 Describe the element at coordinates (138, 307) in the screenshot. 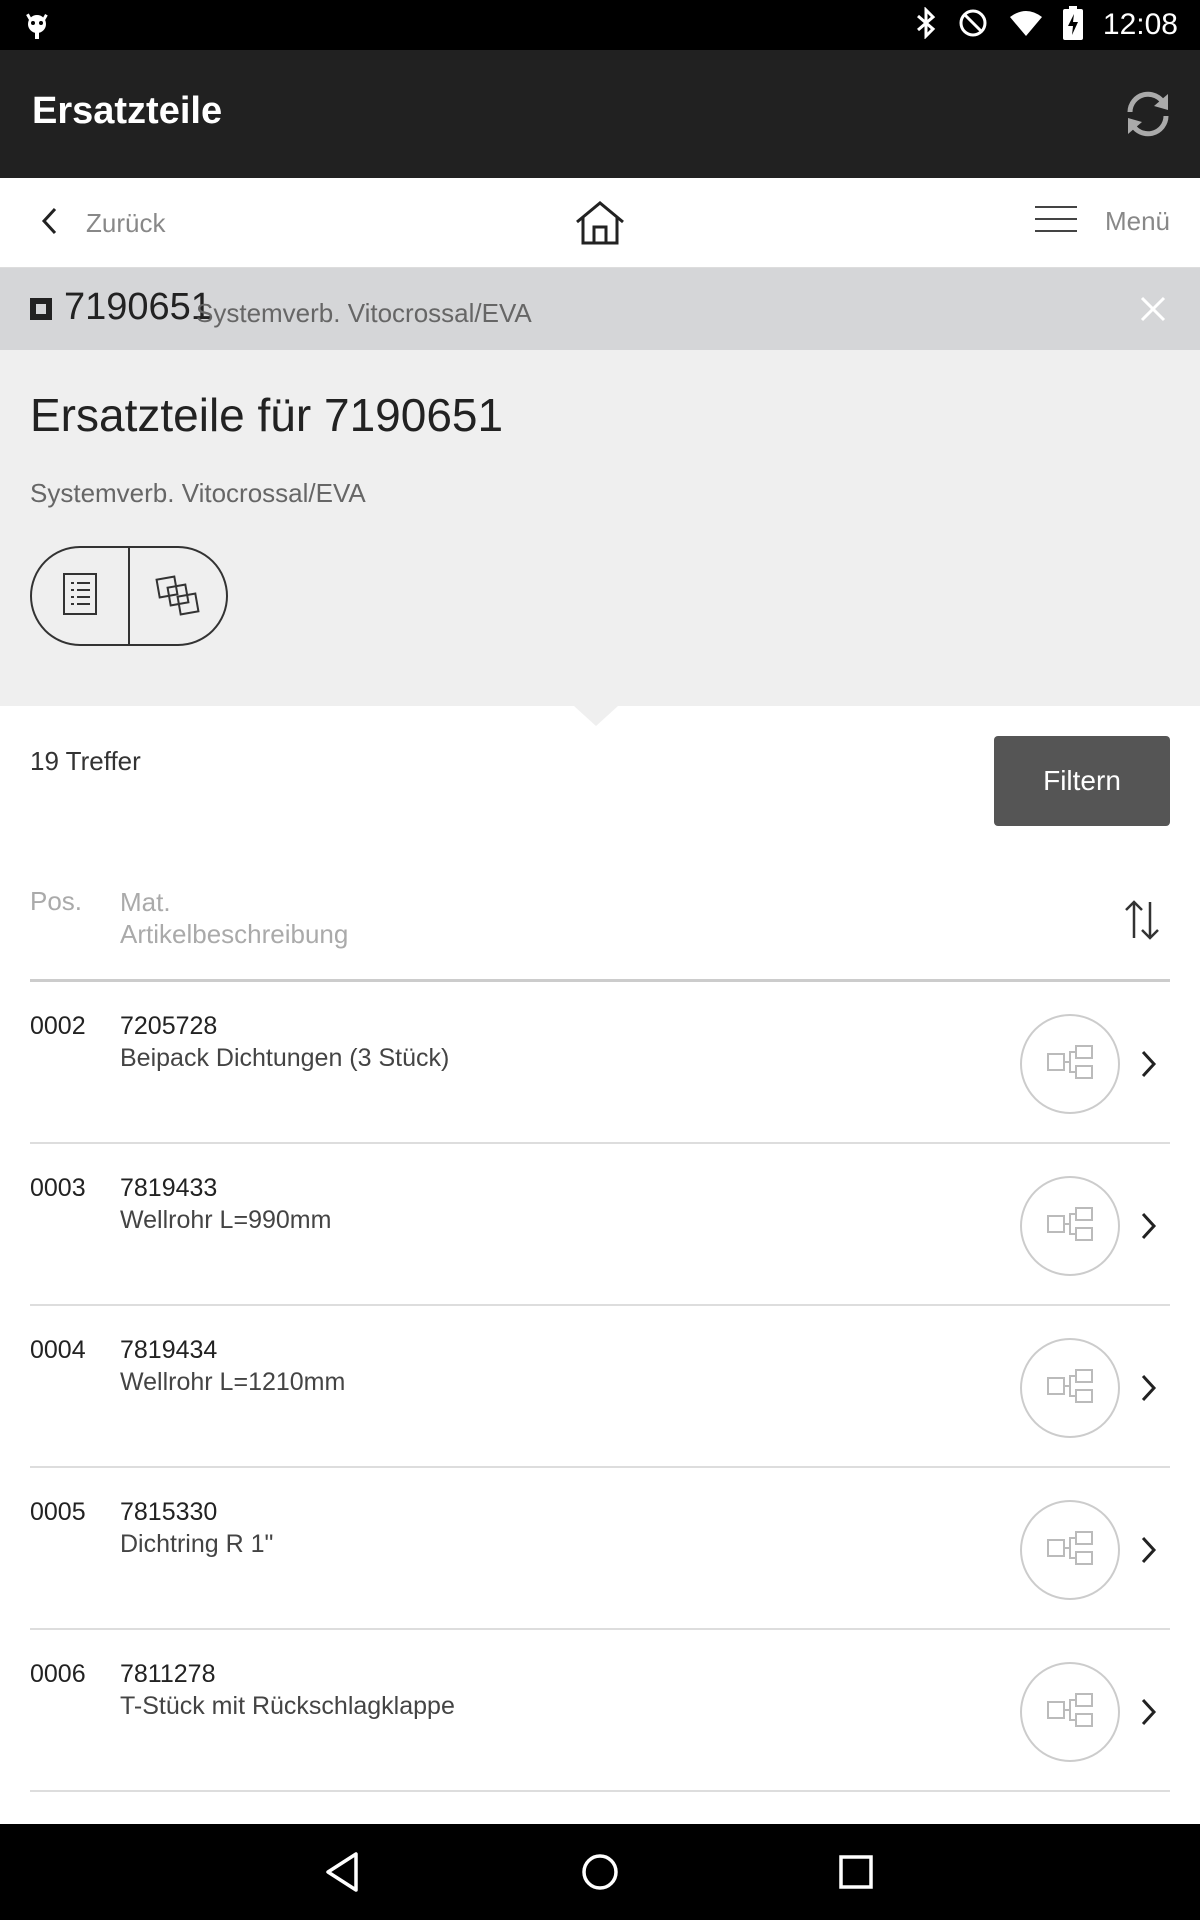

I see `item-number: 7190651` at that location.